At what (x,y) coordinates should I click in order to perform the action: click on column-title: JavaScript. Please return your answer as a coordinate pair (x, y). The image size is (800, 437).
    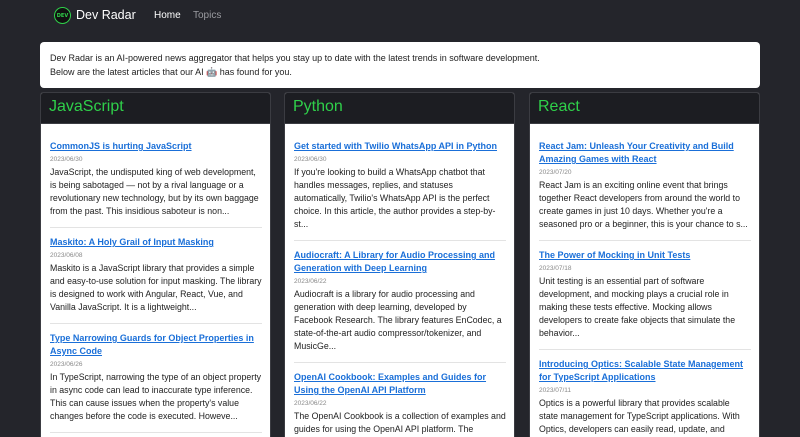
    Looking at the image, I should click on (155, 108).